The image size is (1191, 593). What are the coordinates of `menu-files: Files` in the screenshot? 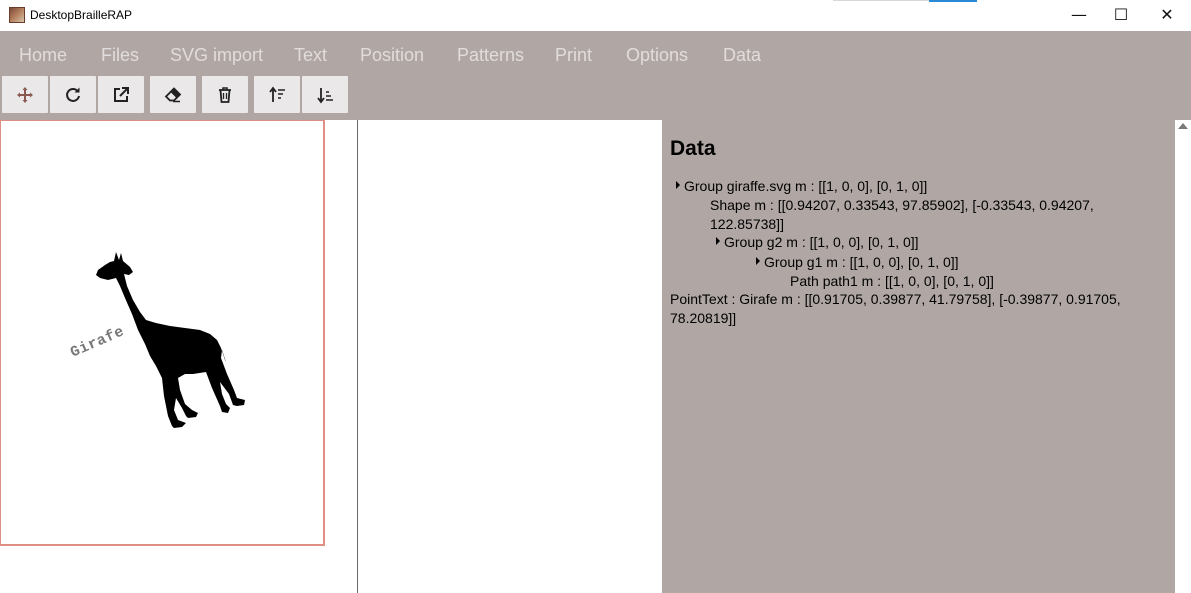 It's located at (120, 55).